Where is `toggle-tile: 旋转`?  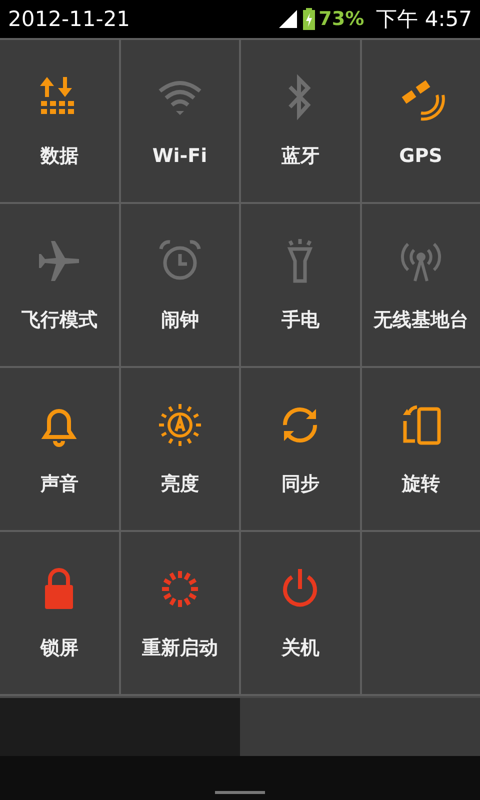
toggle-tile: 旋转 is located at coordinates (421, 449).